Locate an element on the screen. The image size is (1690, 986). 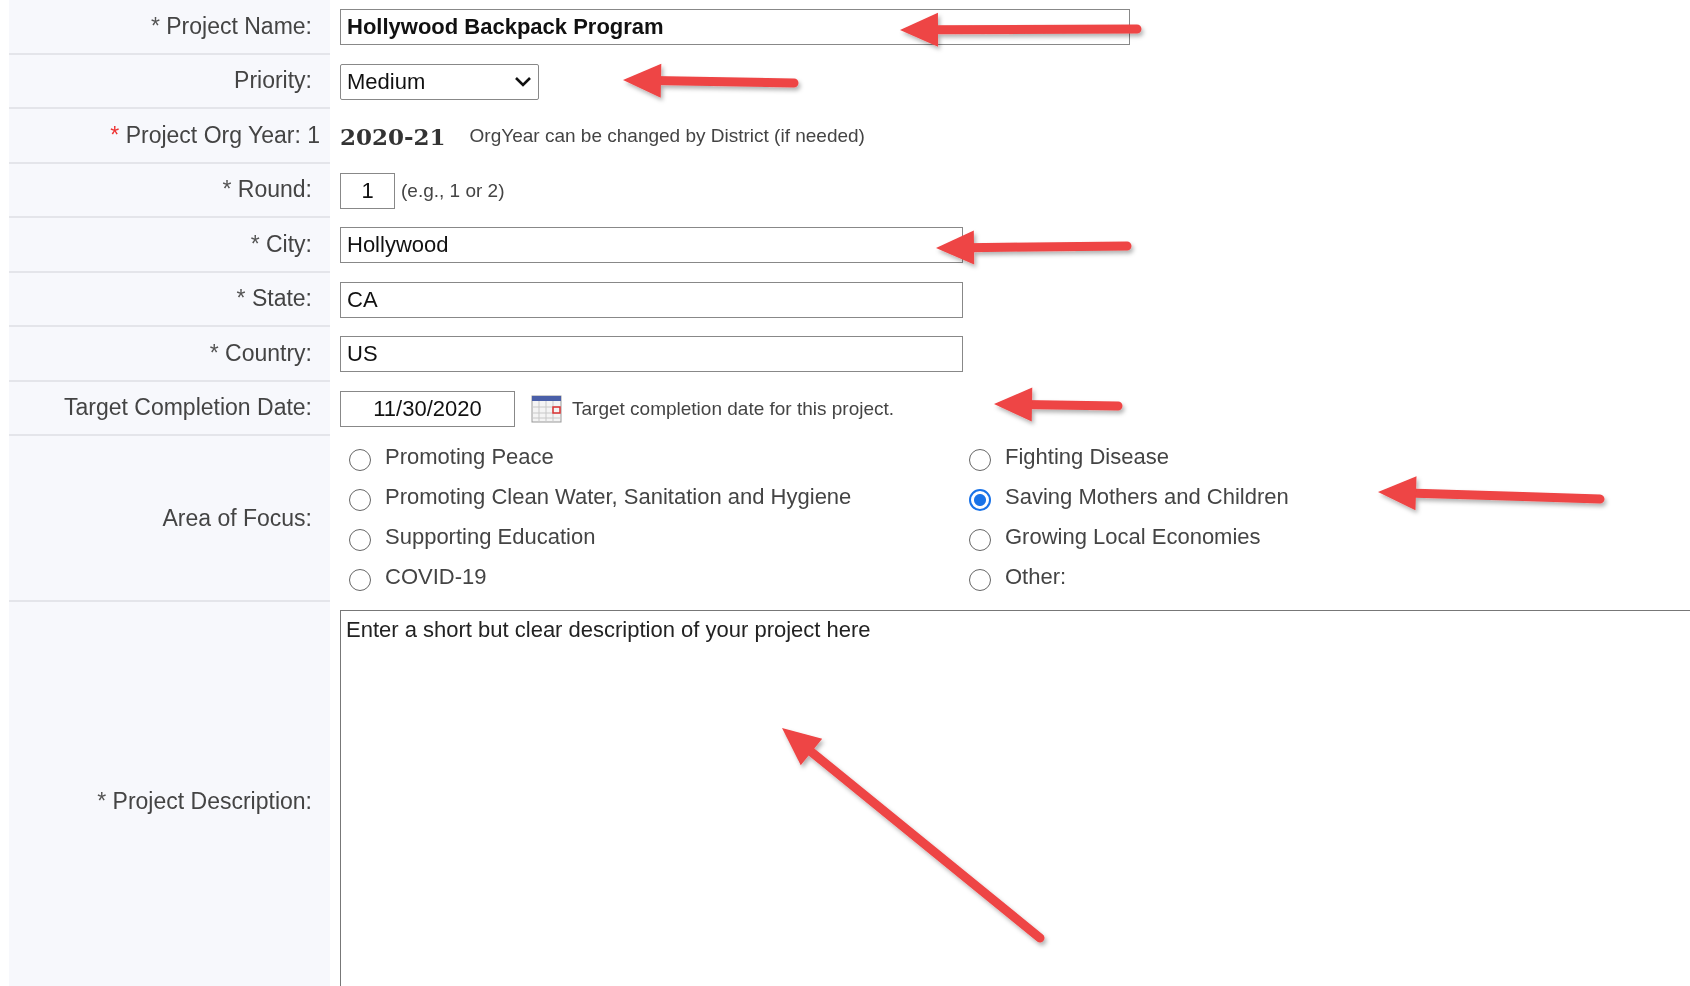
field-label: Area of Focus: is located at coordinates (237, 518).